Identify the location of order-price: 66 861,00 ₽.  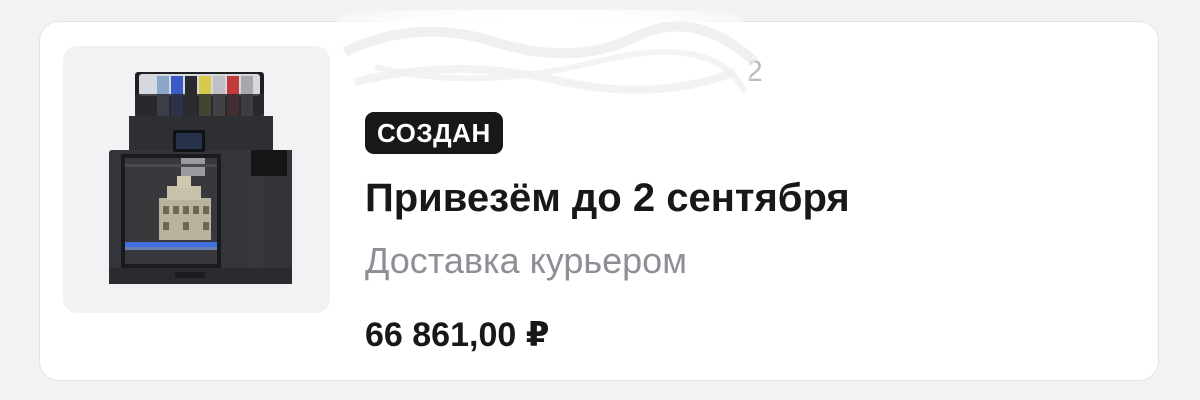
(457, 335).